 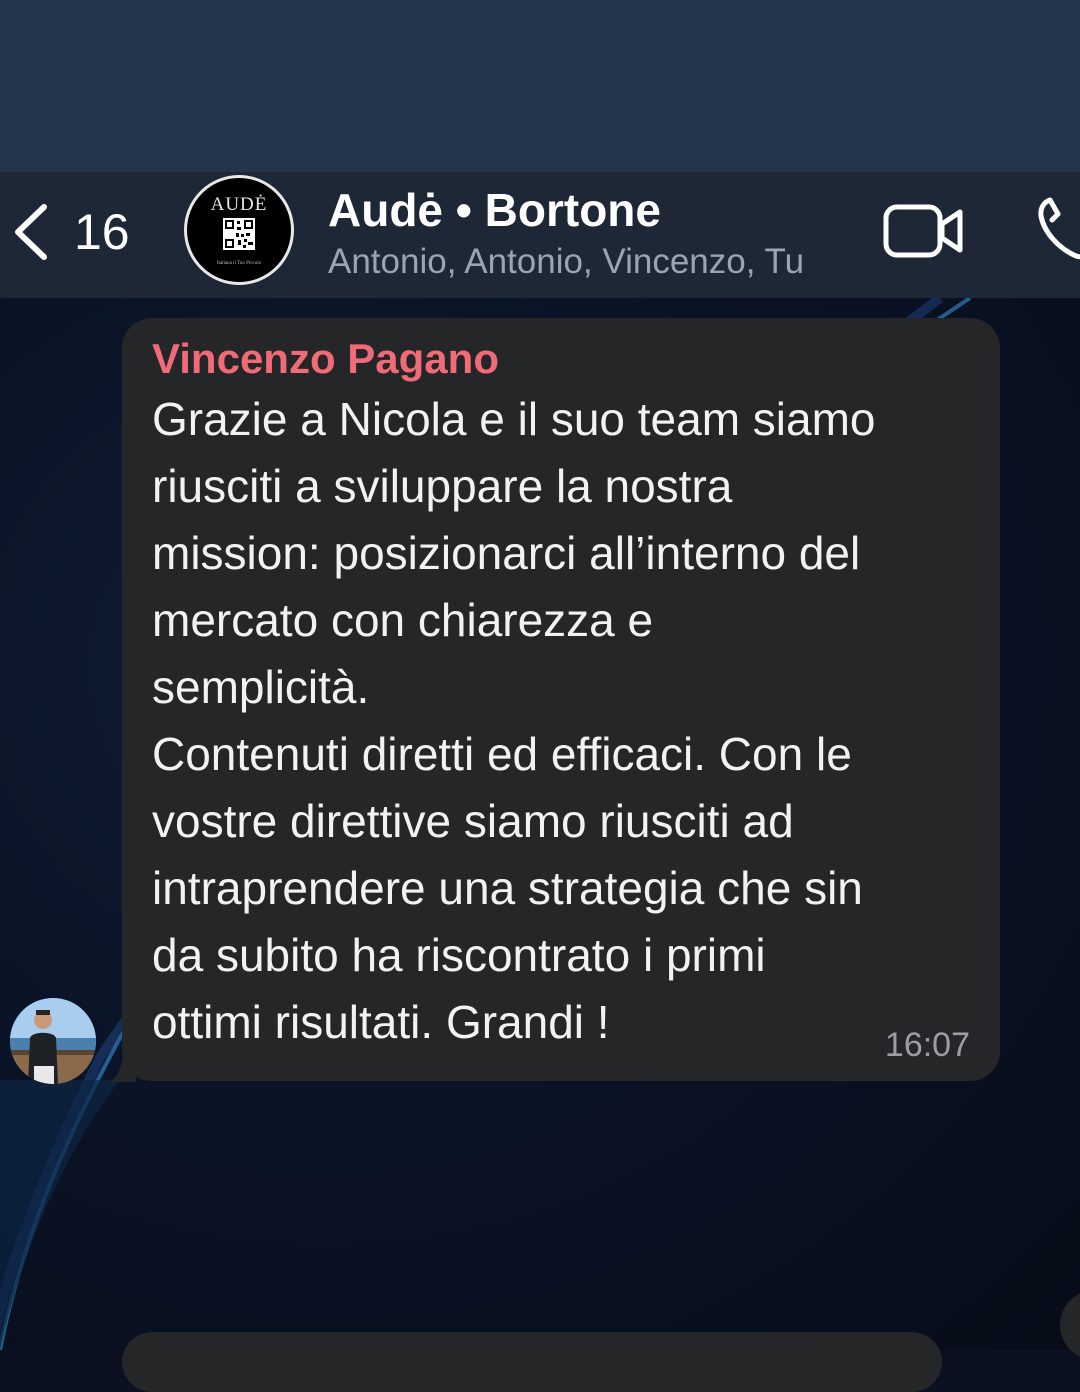 What do you see at coordinates (102, 232) in the screenshot?
I see `unread-count: 16` at bounding box center [102, 232].